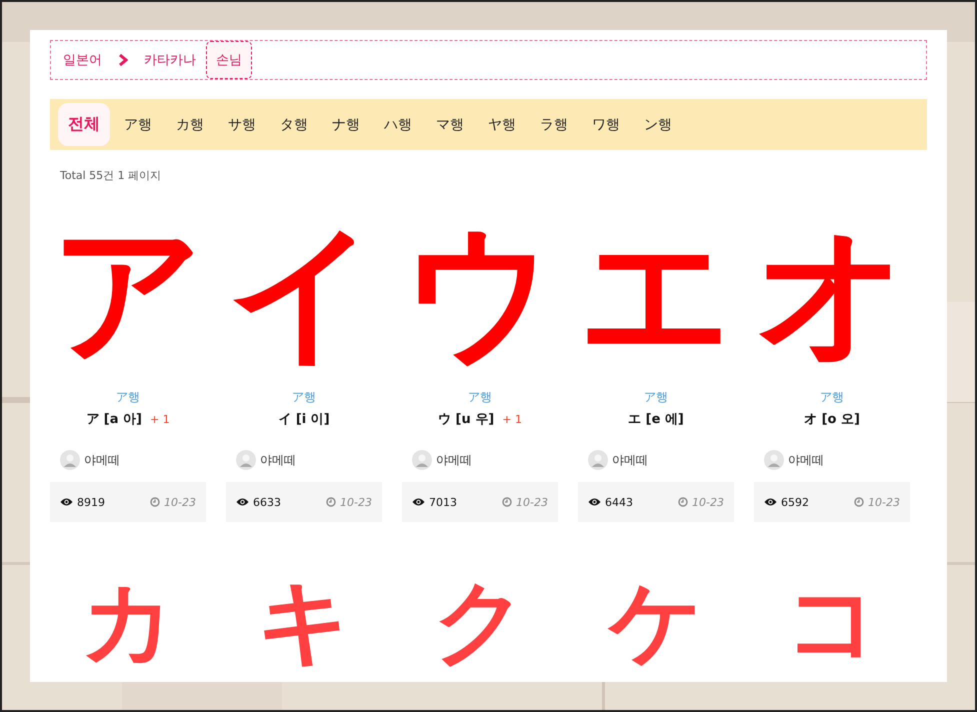 This screenshot has height=712, width=977. Describe the element at coordinates (443, 502) in the screenshot. I see `view-count: 7013` at that location.